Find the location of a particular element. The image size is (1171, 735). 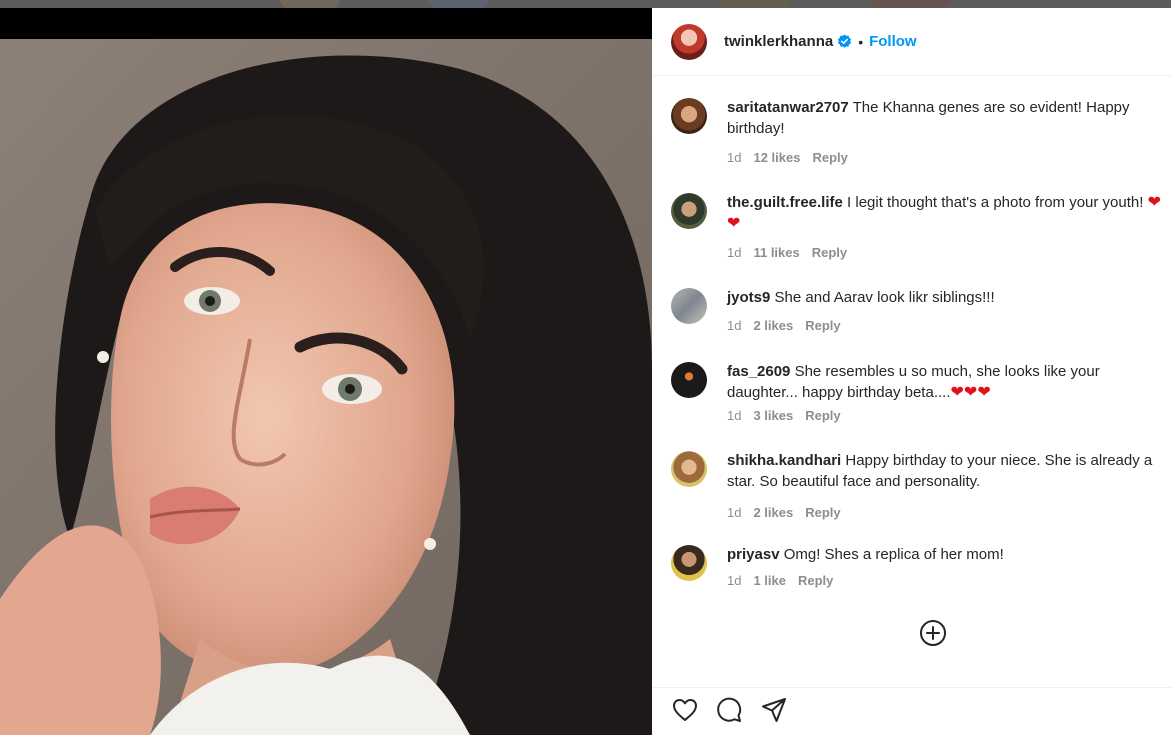

comment-text: She and Aarav look likr siblings!!! is located at coordinates (882, 297).